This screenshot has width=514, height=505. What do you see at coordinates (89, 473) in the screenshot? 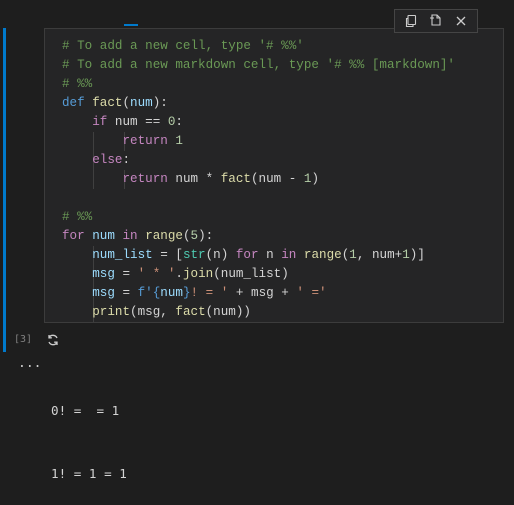
I see `output-line: 1! = 1 = 1` at bounding box center [89, 473].